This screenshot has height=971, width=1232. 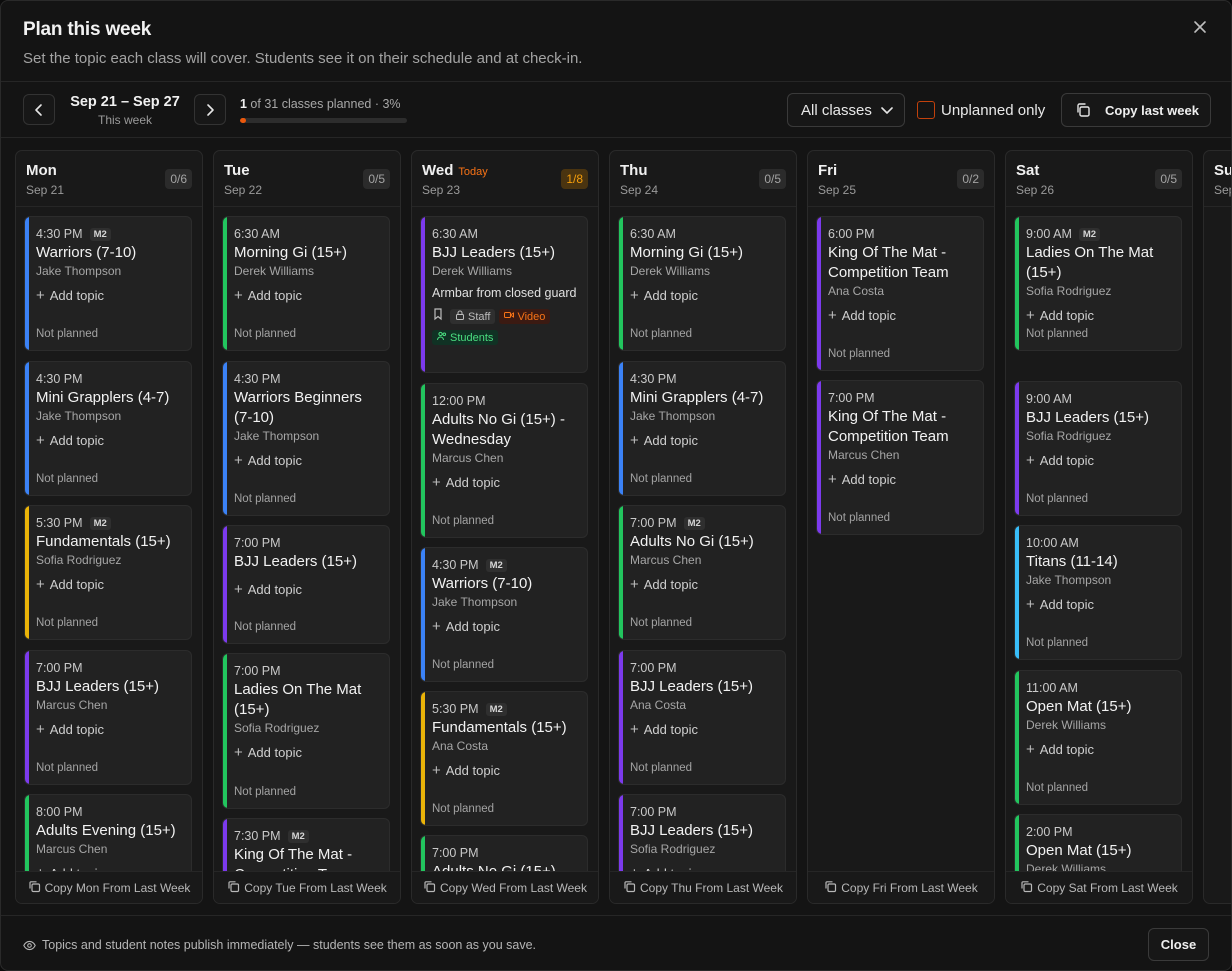 I want to click on chevron-down-icon, so click(x=887, y=110).